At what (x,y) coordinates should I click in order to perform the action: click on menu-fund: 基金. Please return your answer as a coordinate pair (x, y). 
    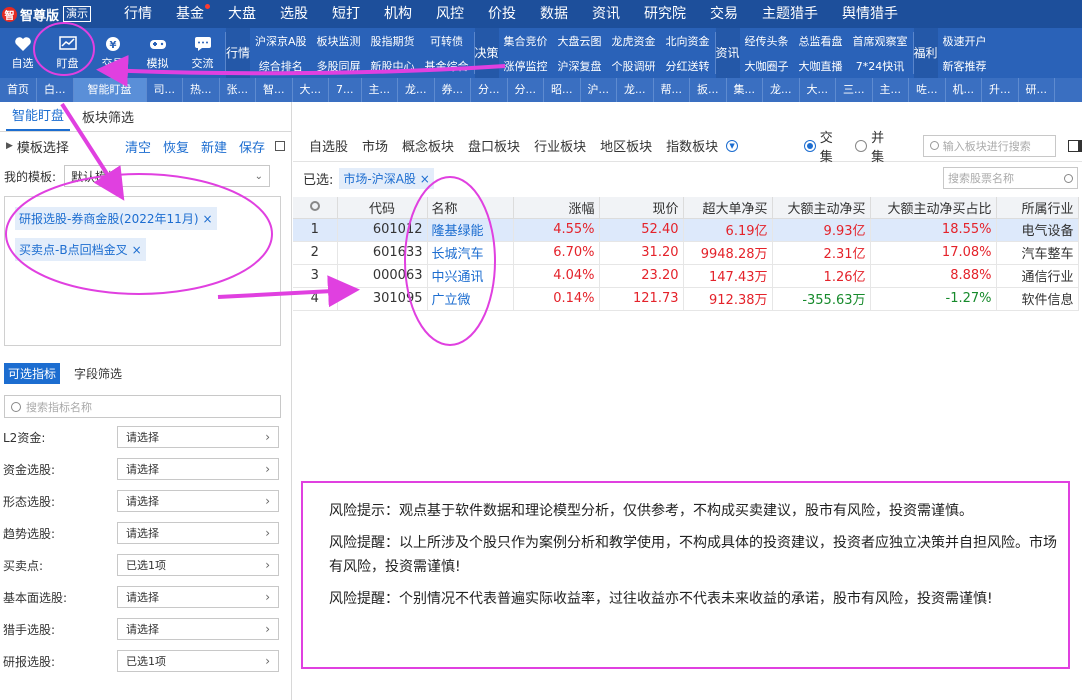
    Looking at the image, I should click on (190, 14).